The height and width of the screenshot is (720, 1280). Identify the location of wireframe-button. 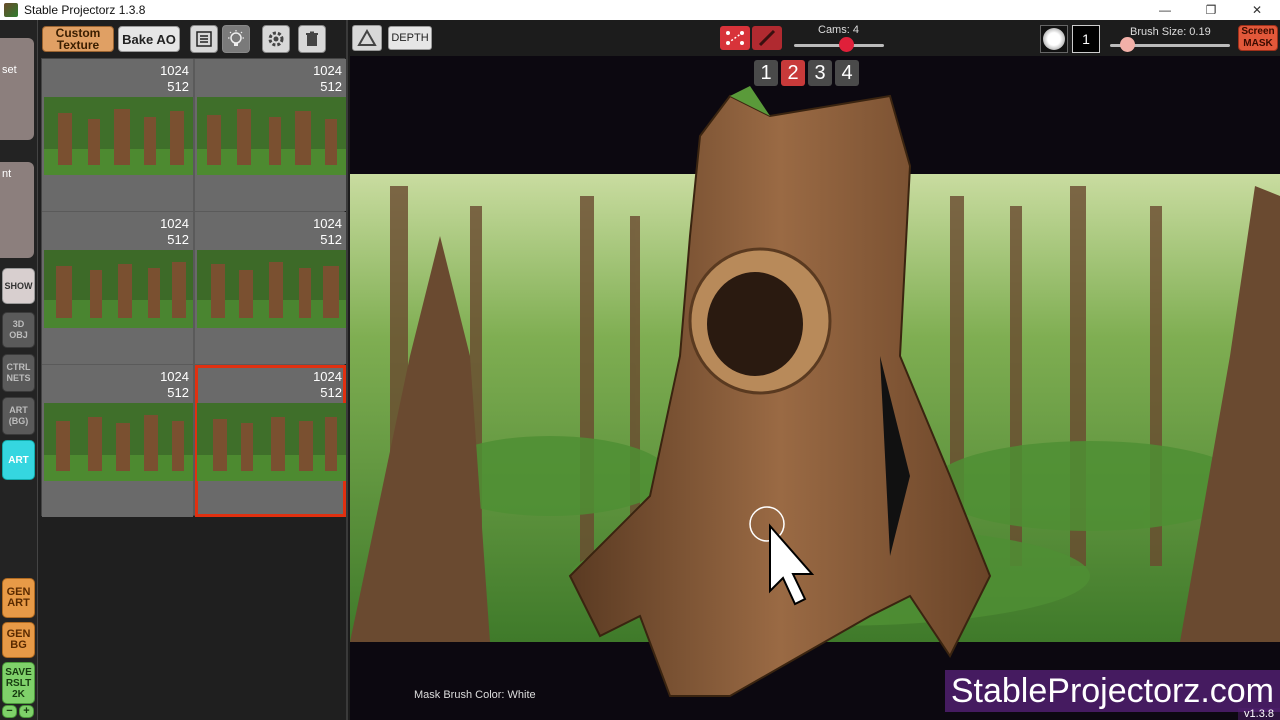
(367, 38).